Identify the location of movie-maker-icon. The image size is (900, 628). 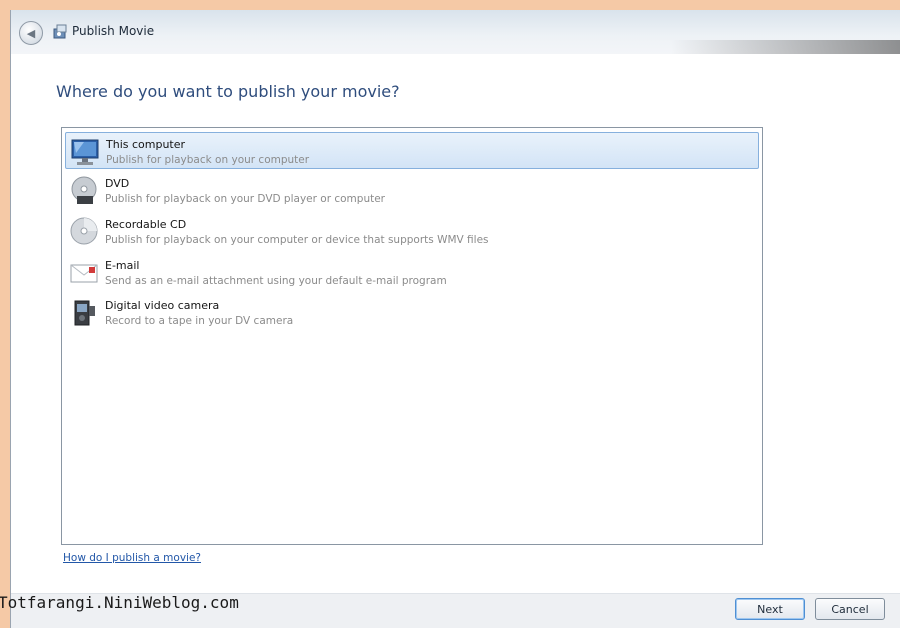
(60, 31).